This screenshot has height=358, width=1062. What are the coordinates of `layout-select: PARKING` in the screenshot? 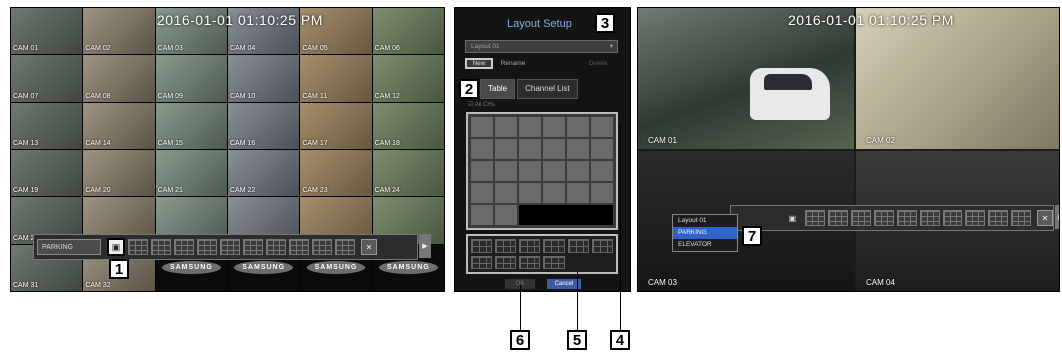 It's located at (69, 247).